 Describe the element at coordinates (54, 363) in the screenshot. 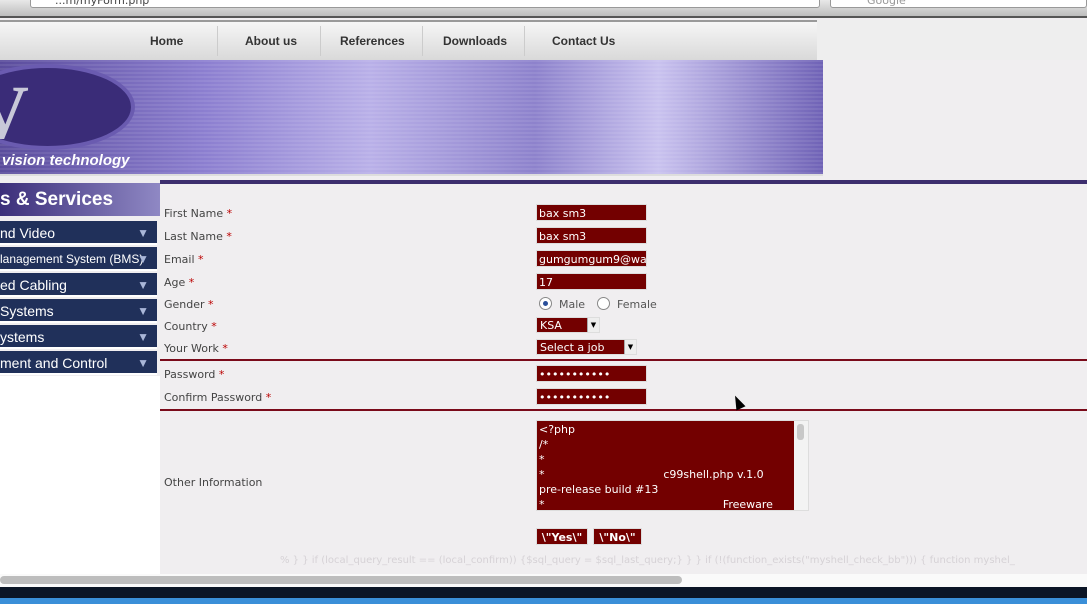

I see `sidebar-item-label: ment and Control` at that location.